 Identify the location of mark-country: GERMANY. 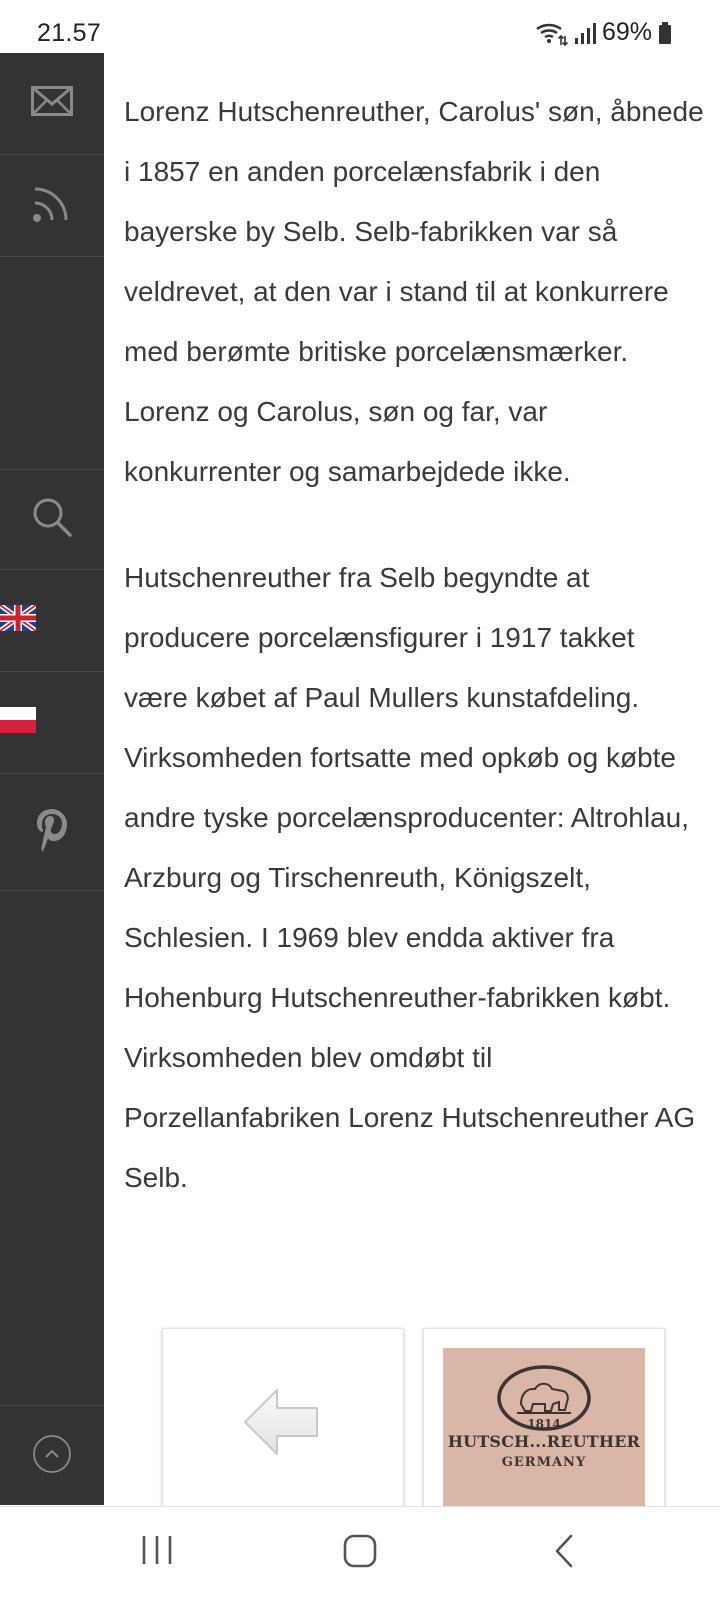
(544, 1462).